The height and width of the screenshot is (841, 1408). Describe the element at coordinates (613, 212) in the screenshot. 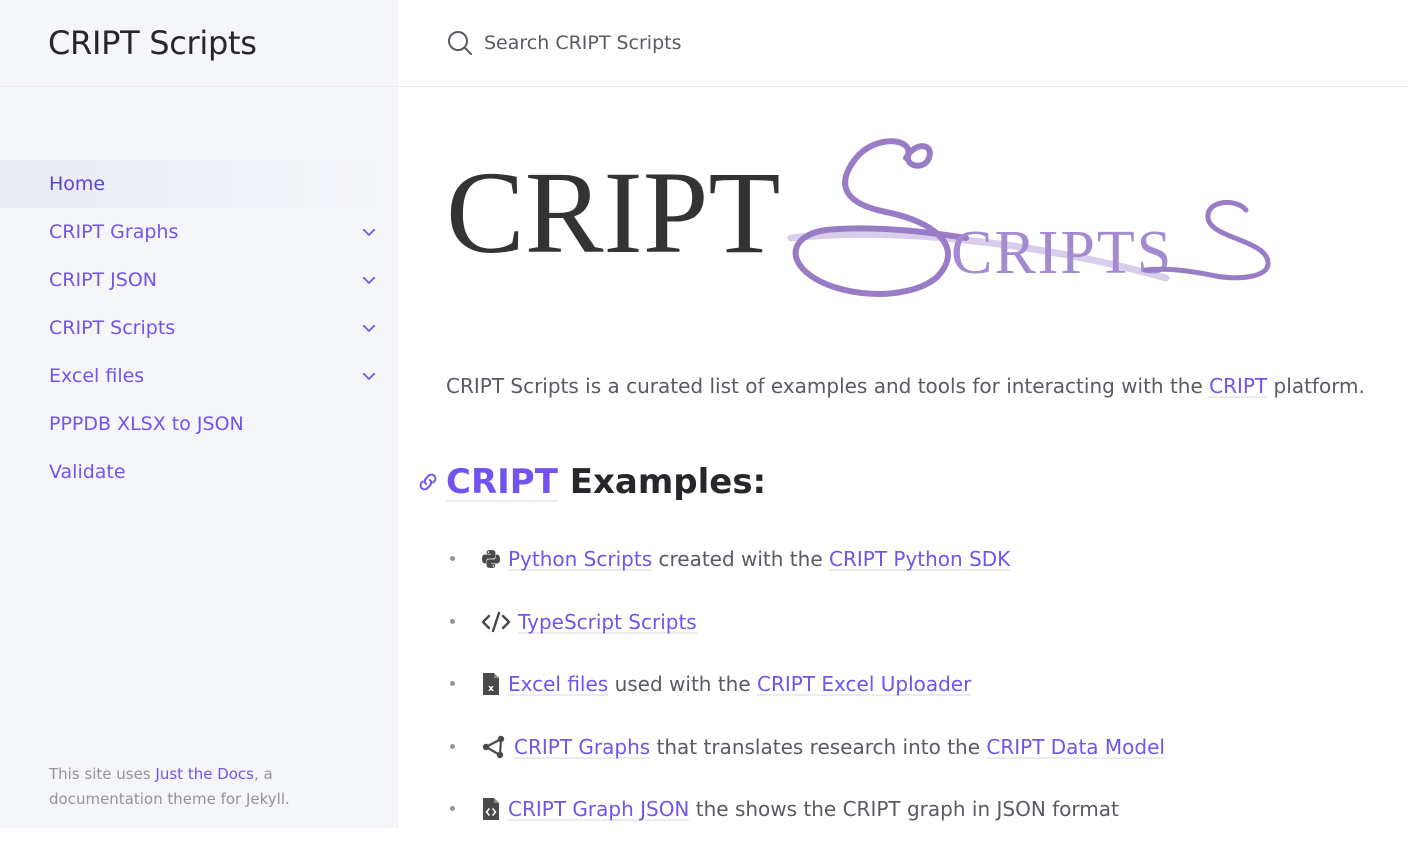

I see `logo-word-cript: CRIPT` at that location.